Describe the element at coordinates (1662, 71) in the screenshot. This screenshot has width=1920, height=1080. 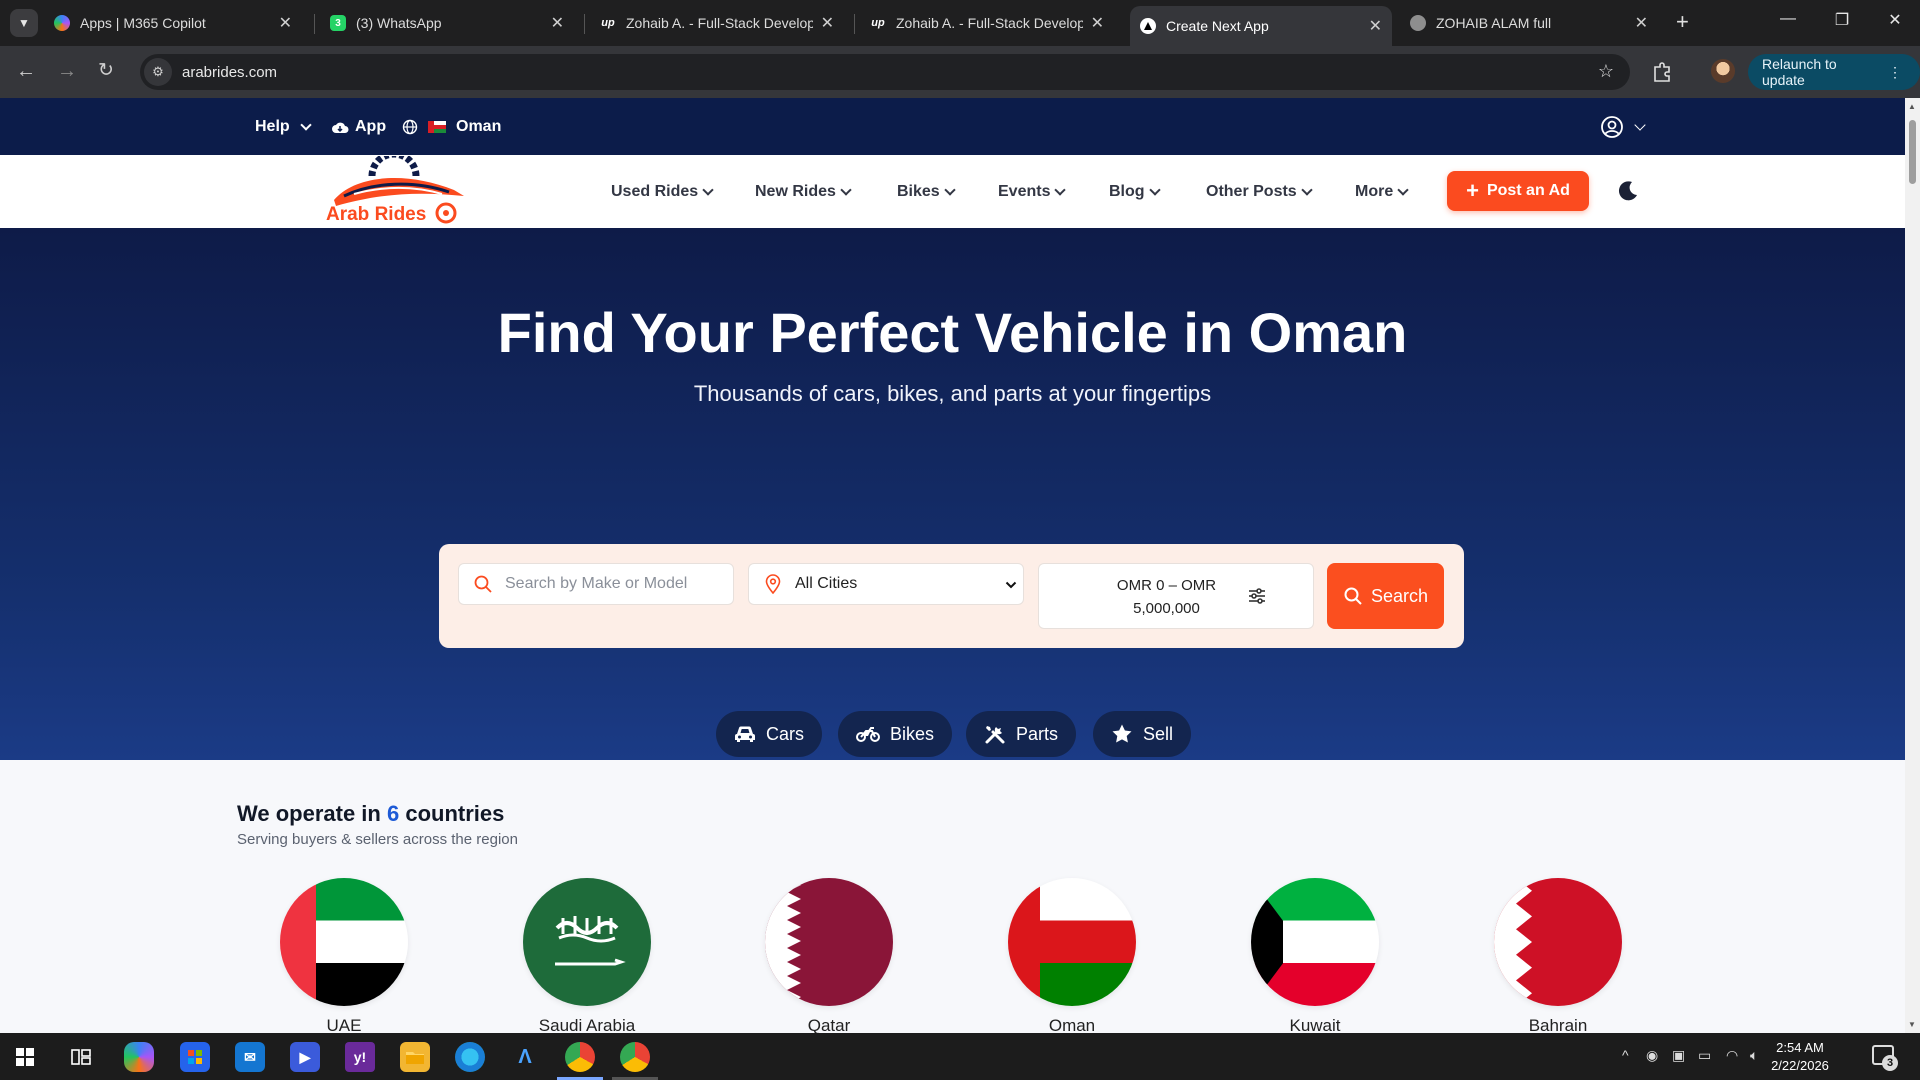
I see `extensions-icon` at that location.